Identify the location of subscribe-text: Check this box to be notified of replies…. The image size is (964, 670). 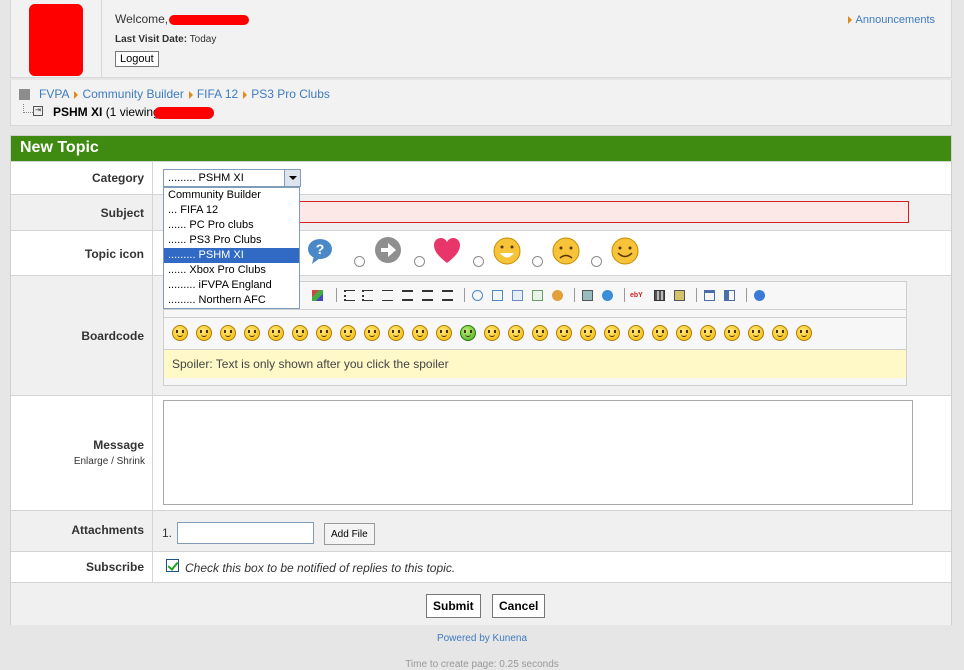
(320, 568).